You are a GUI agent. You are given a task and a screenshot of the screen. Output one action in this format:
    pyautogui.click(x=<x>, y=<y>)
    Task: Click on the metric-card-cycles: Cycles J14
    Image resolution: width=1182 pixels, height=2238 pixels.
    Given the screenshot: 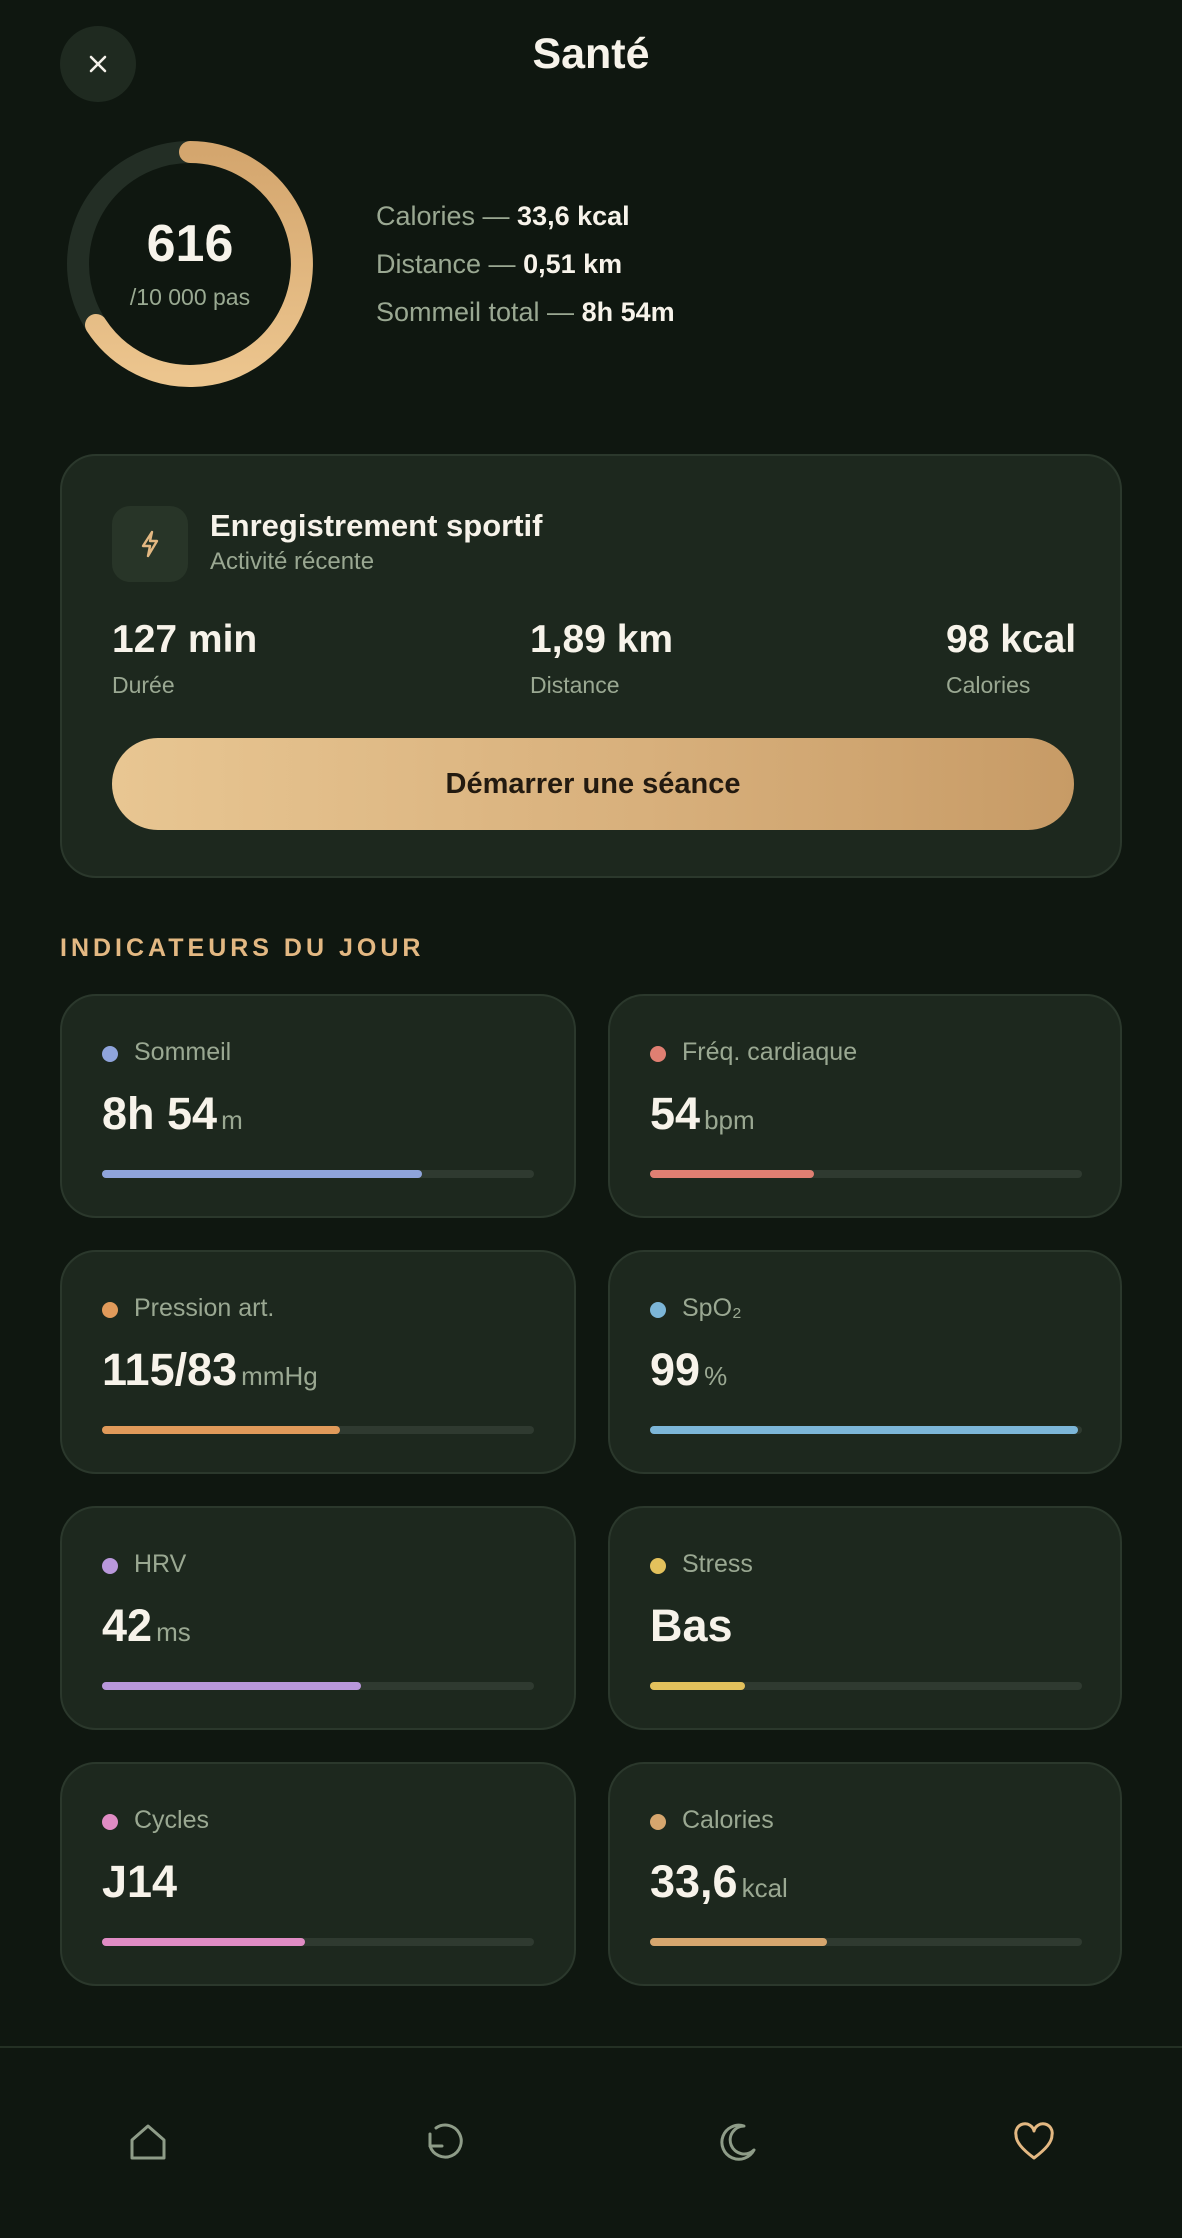 What is the action you would take?
    pyautogui.click(x=318, y=1874)
    